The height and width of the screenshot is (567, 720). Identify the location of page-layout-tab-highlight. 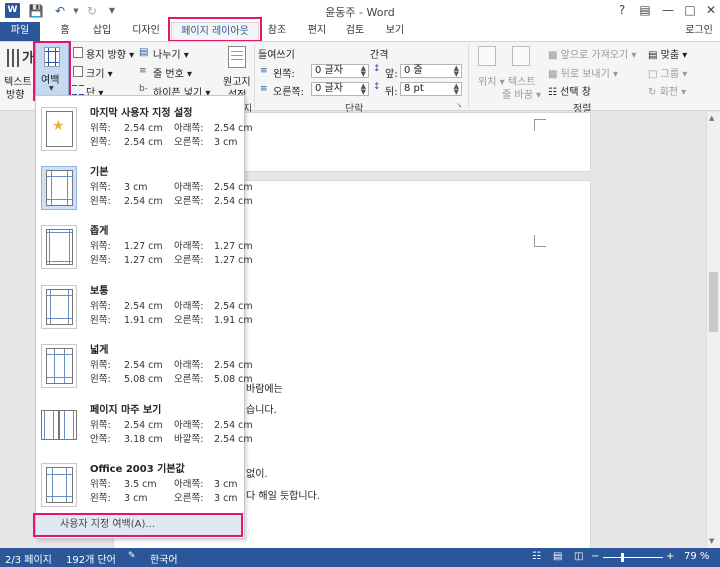
(215, 29).